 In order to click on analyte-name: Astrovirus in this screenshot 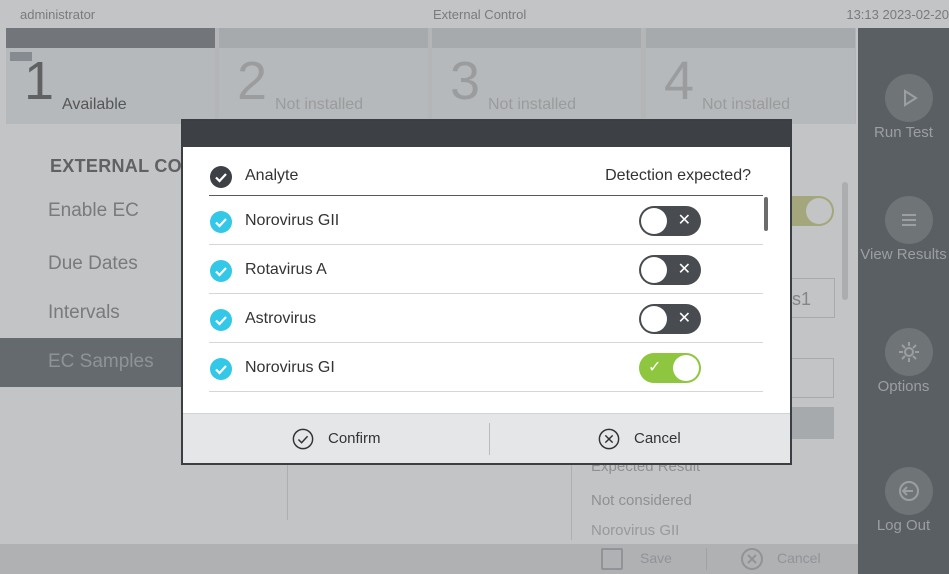, I will do `click(281, 318)`.